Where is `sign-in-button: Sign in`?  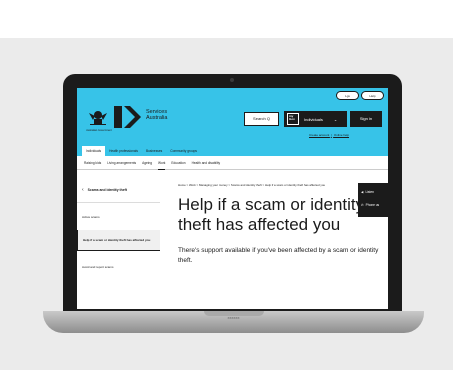
sign-in-button: Sign in is located at coordinates (366, 119).